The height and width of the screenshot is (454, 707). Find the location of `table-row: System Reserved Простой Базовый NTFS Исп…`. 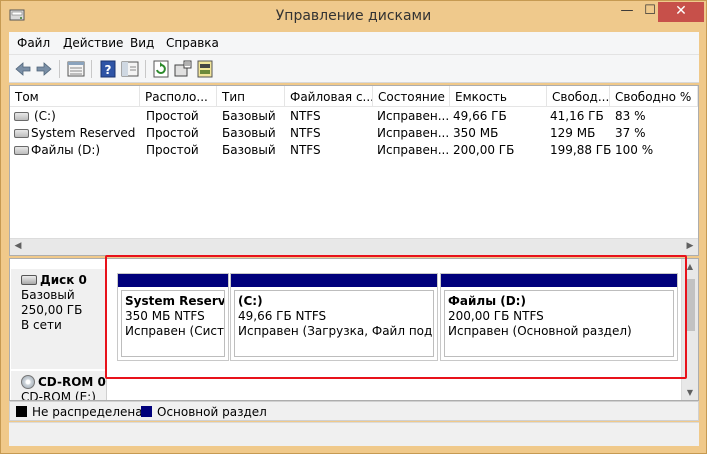

table-row: System Reserved Простой Базовый NTFS Исп… is located at coordinates (354, 133).